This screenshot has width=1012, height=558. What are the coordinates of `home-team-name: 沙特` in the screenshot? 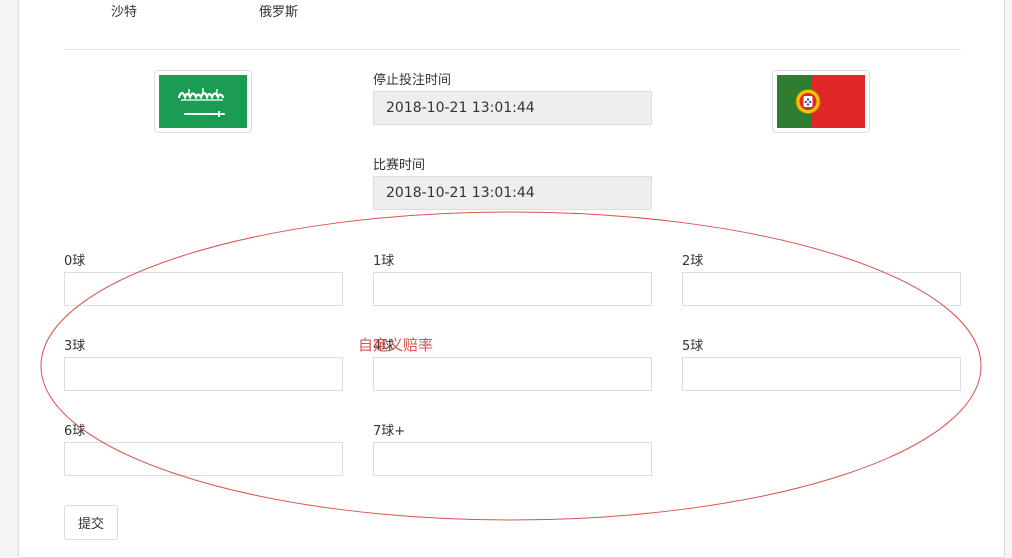 It's located at (124, 12).